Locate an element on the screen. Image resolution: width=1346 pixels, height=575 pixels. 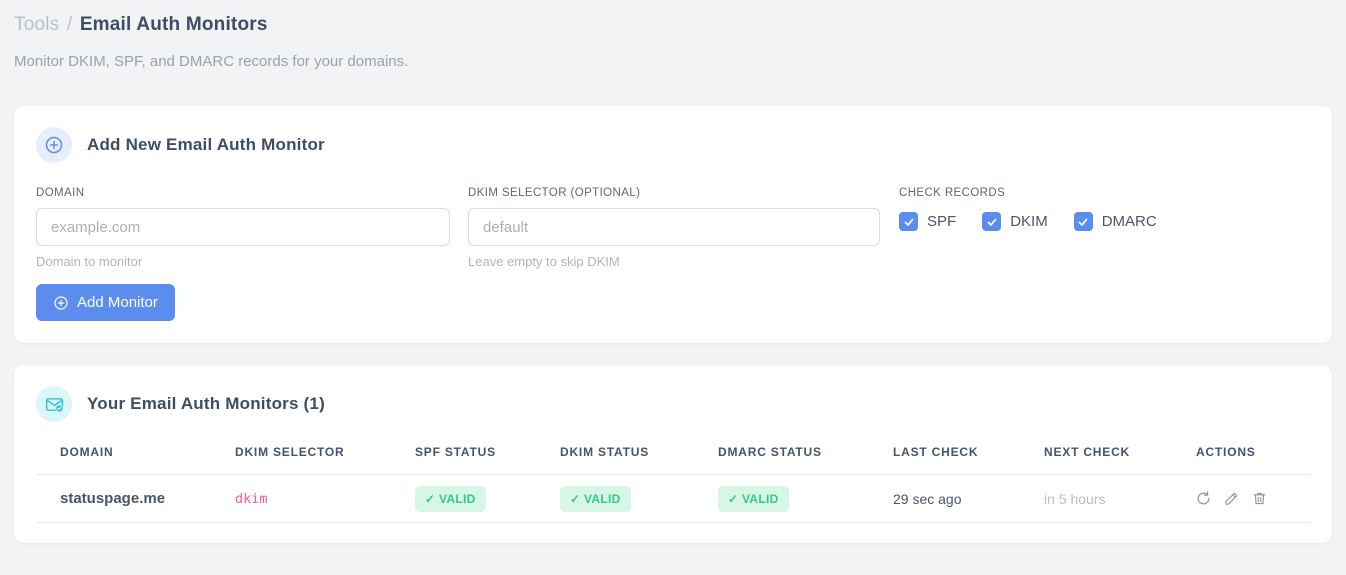
add-monitor-card-title: Add New Email Auth Monitor is located at coordinates (206, 144).